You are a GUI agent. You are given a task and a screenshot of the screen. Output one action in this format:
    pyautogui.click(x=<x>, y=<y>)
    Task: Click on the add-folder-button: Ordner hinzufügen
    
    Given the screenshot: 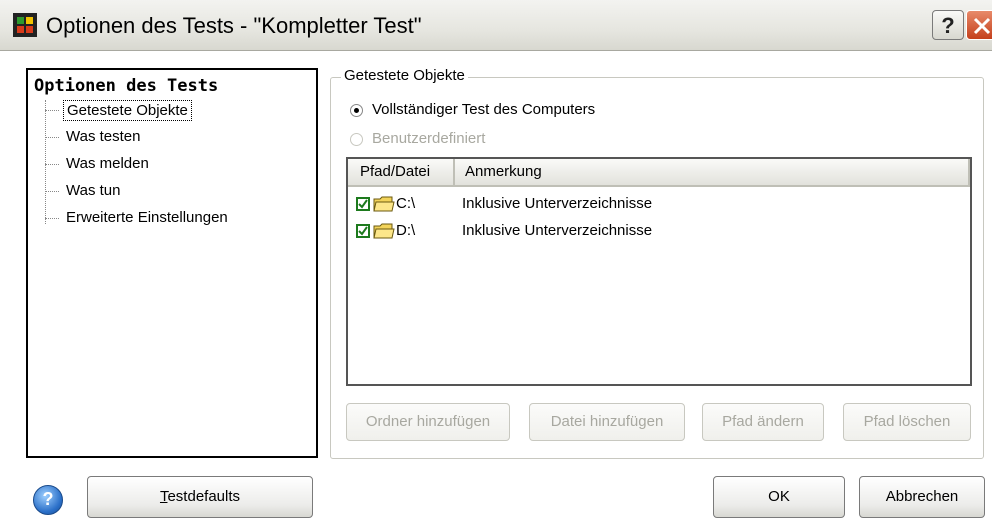 What is the action you would take?
    pyautogui.click(x=428, y=422)
    